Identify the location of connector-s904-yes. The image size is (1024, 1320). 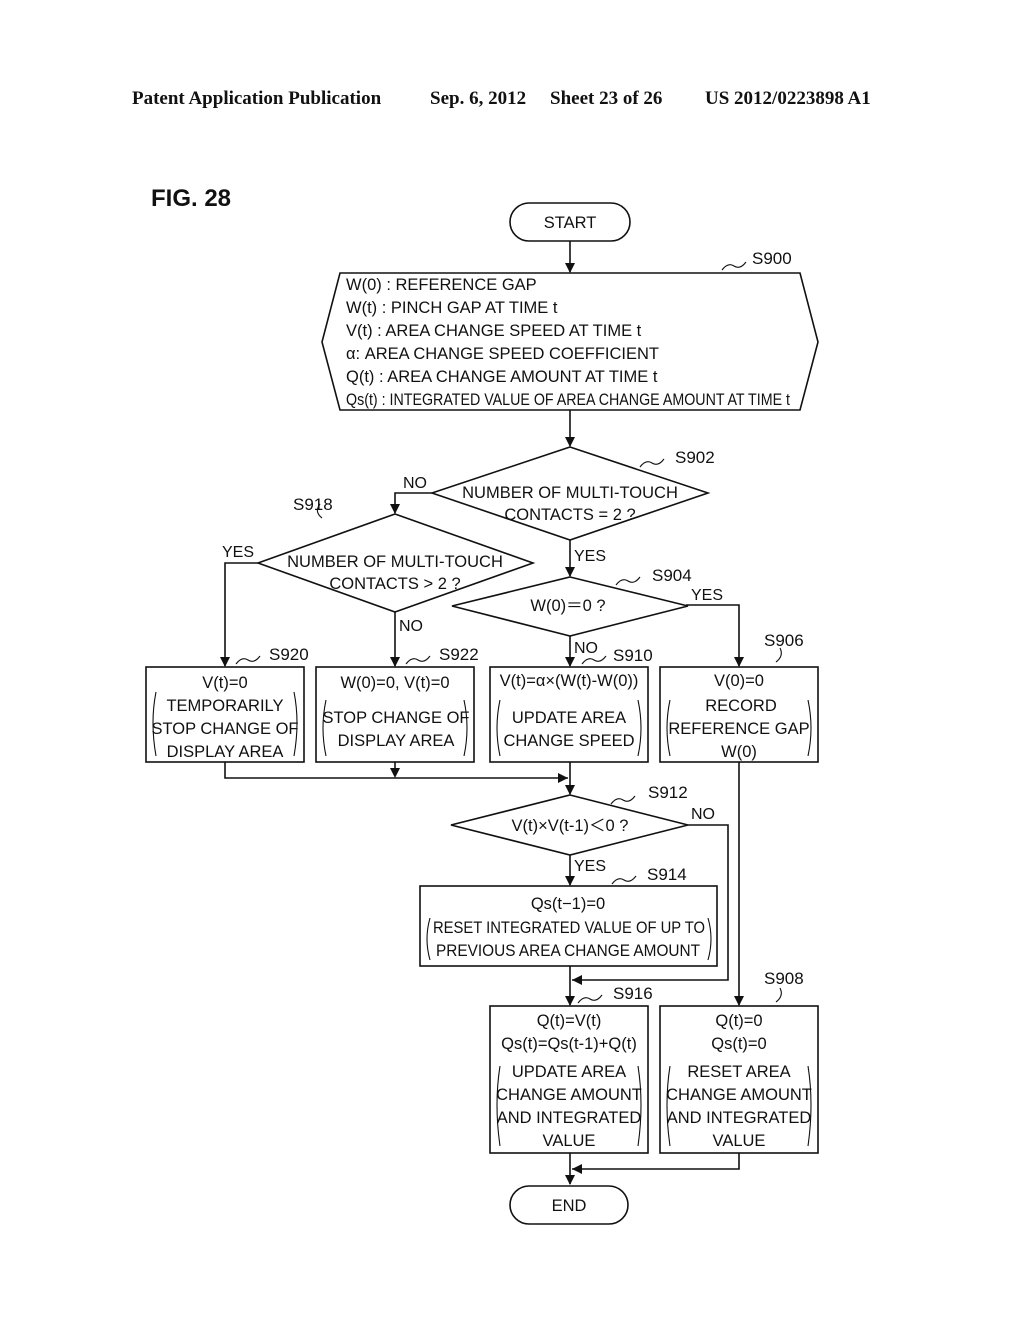
(713, 635).